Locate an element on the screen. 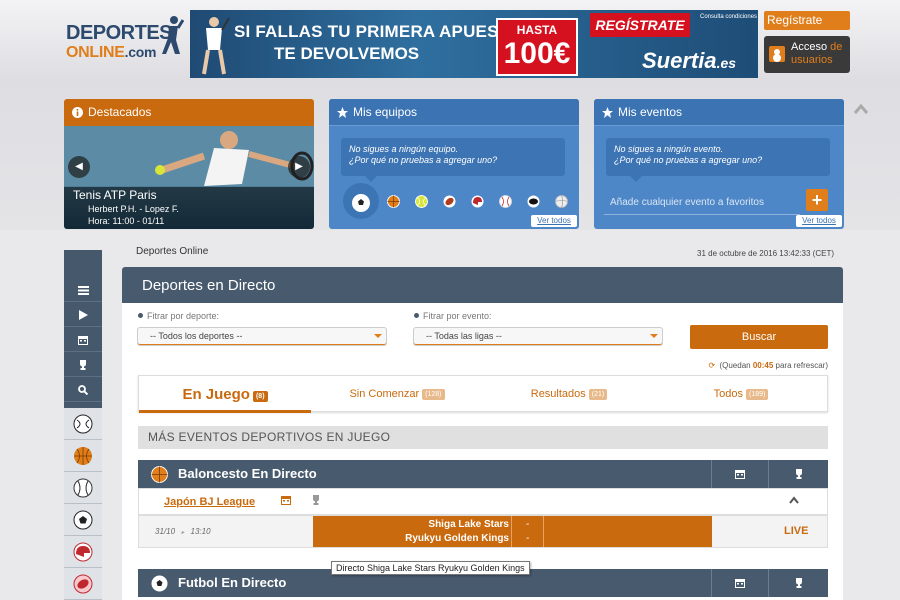 This screenshot has width=900, height=600. rugby-icon is located at coordinates (83, 584).